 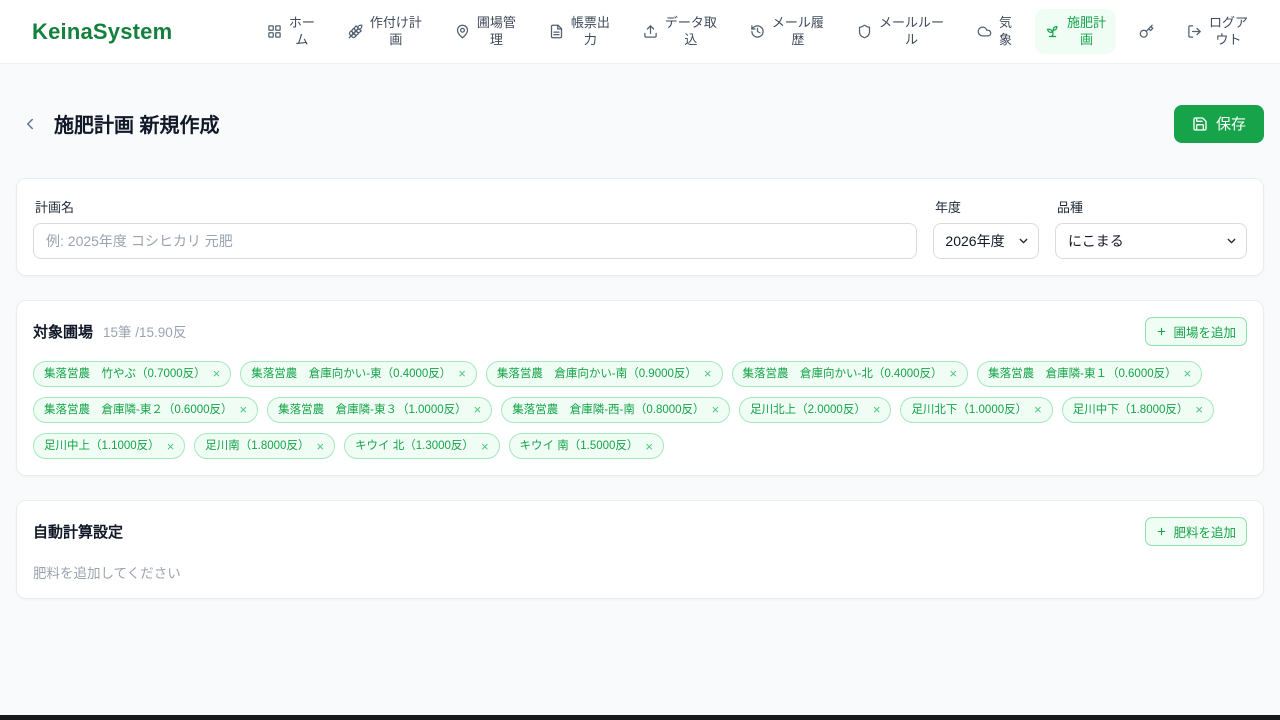 I want to click on field-tag-label: 集落営農 竹やぶ（0.7000反）, so click(x=125, y=373).